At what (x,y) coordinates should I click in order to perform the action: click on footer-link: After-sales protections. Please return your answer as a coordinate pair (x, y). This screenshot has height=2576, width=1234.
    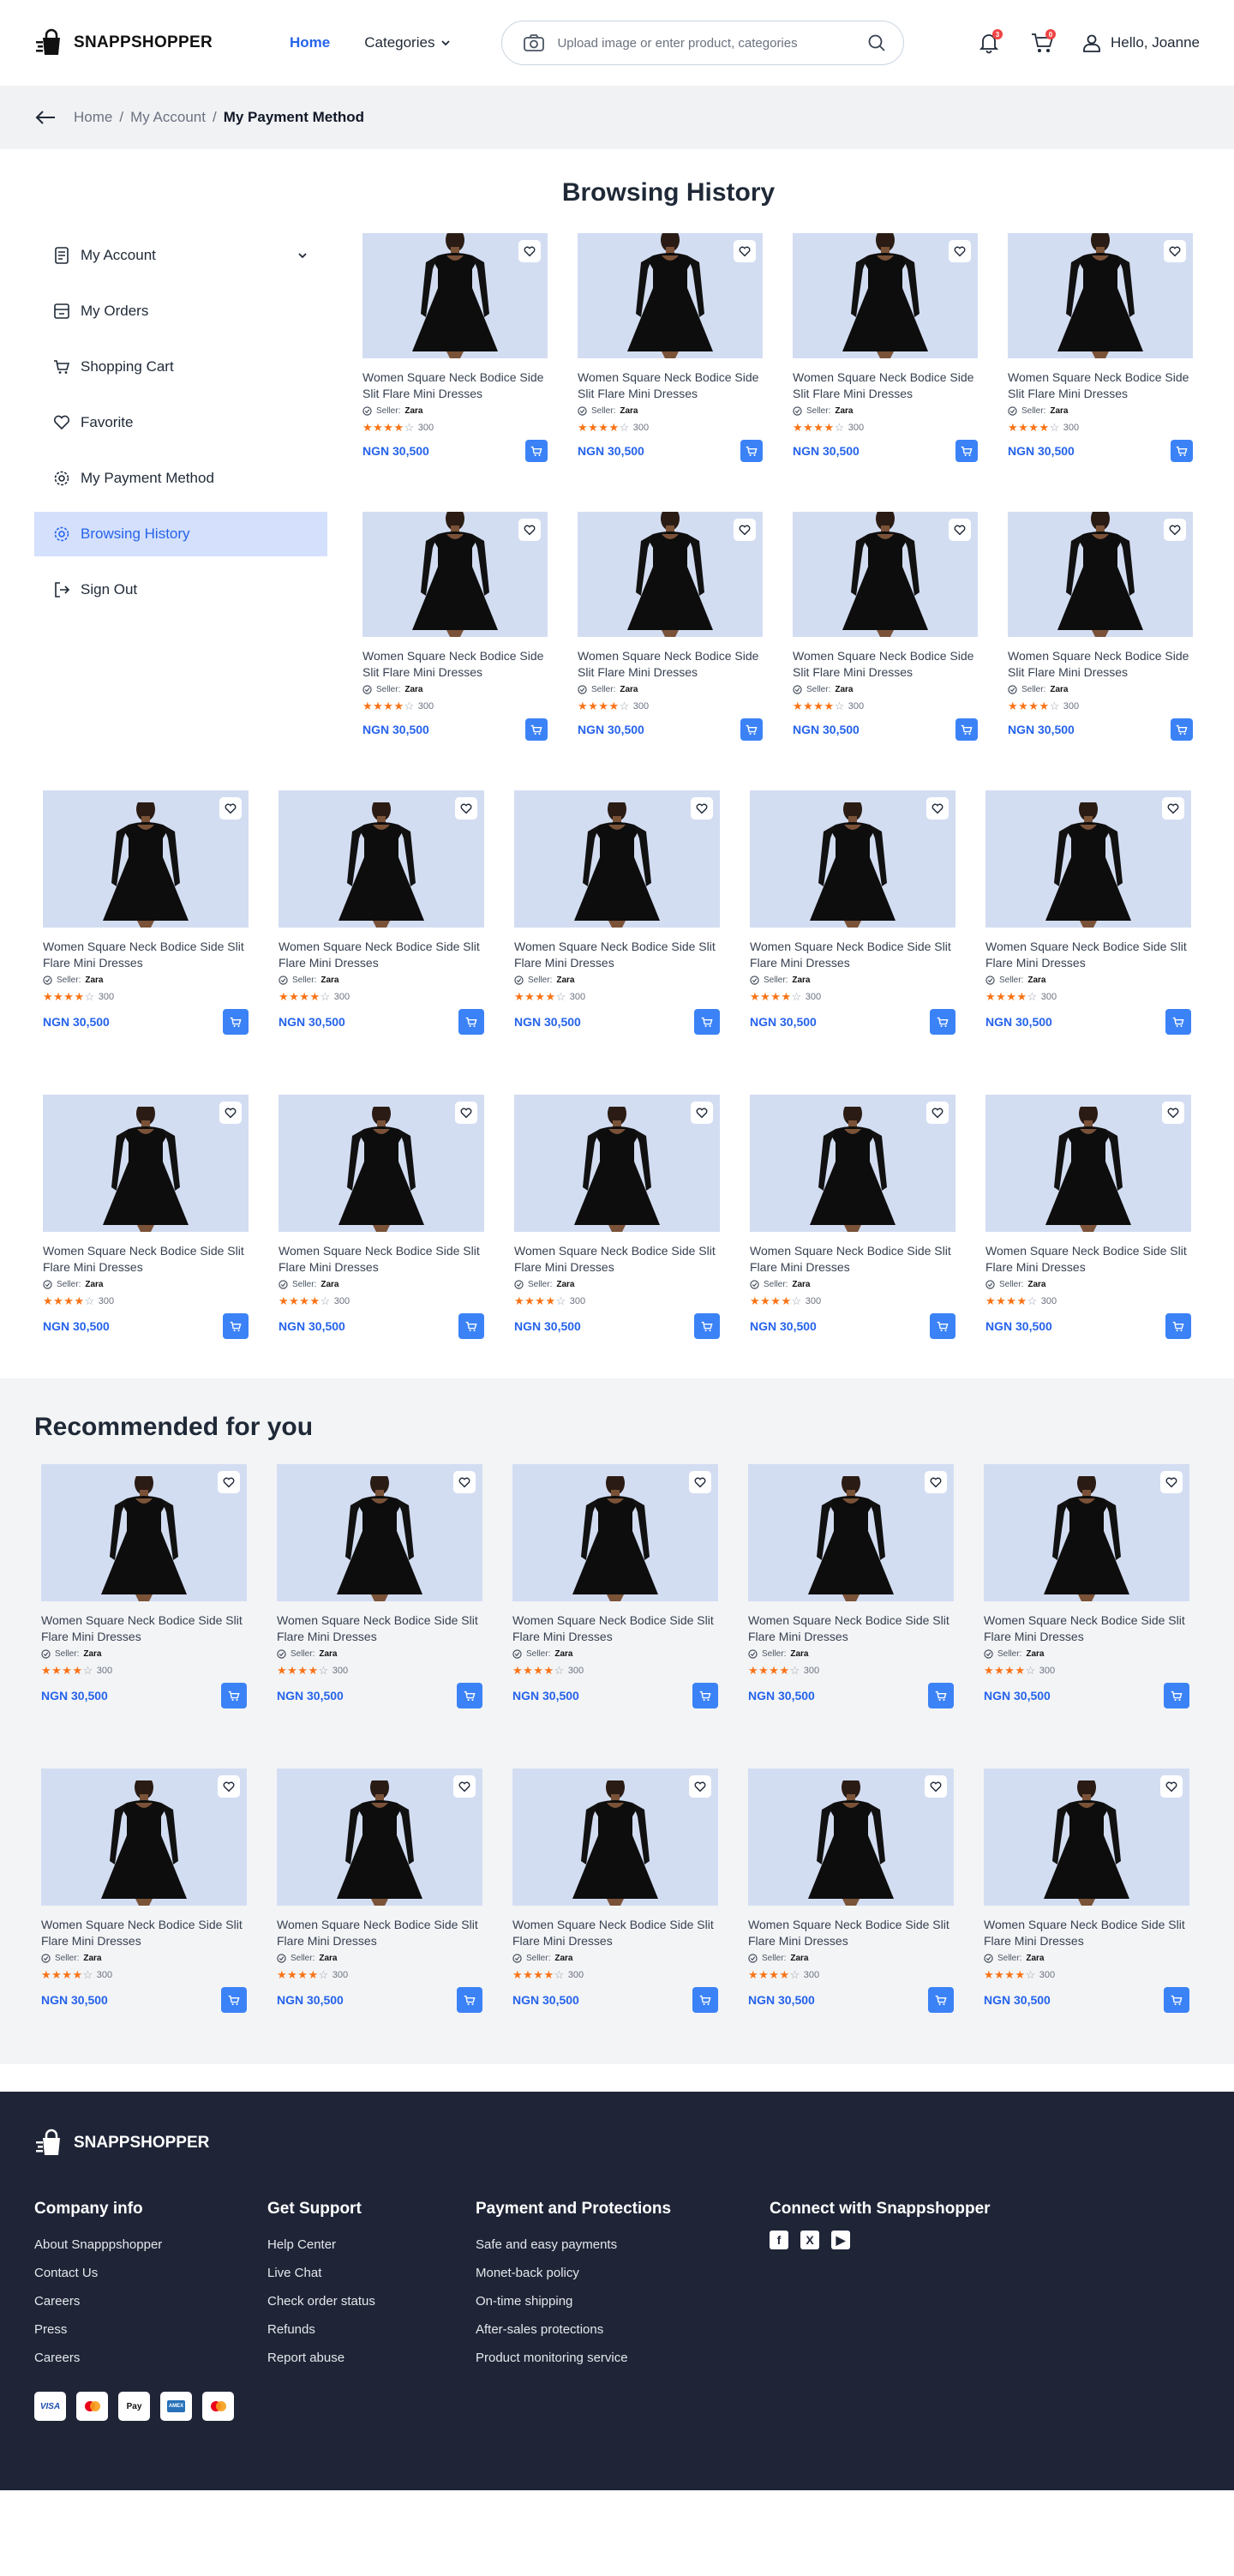
    Looking at the image, I should click on (623, 2329).